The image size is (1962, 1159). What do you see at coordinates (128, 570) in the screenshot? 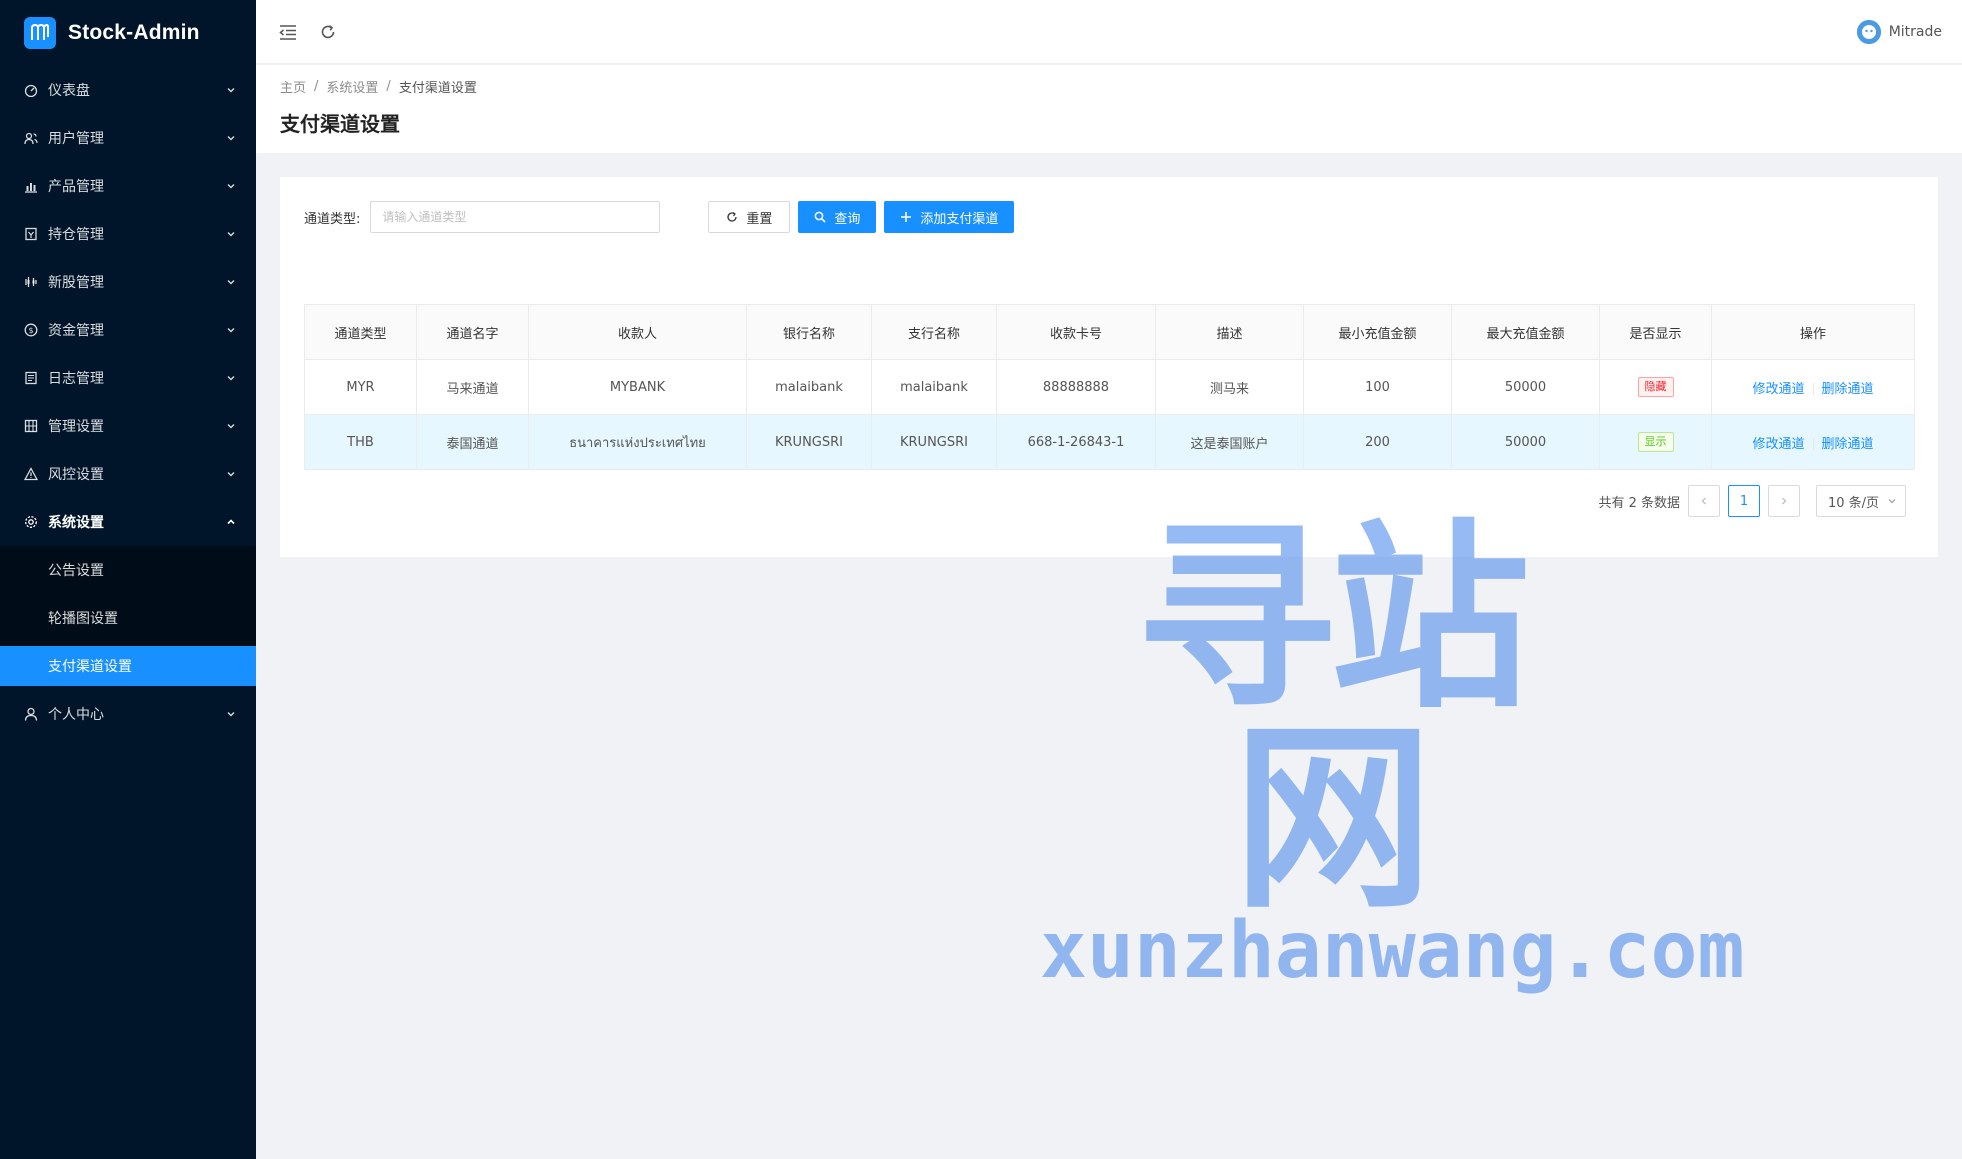
I see `sidebar-item-announcement: 公告设置` at bounding box center [128, 570].